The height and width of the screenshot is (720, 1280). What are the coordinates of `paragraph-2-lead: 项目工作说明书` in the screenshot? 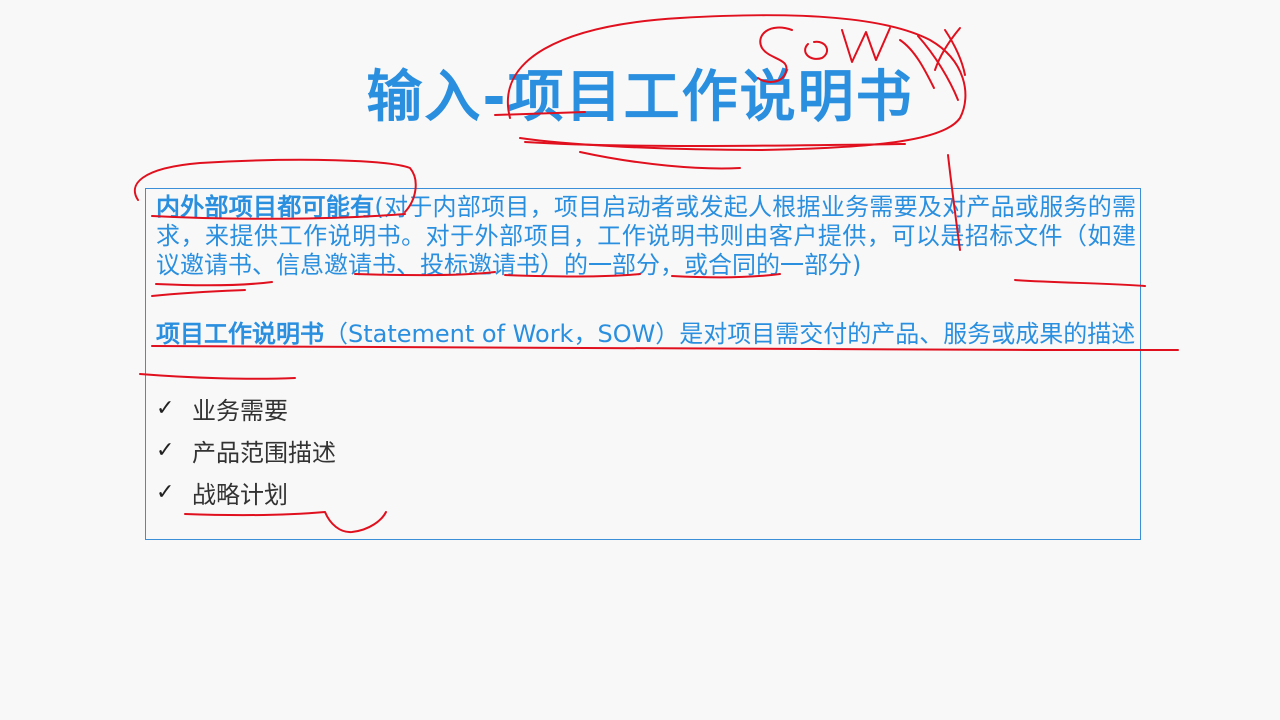 It's located at (240, 334).